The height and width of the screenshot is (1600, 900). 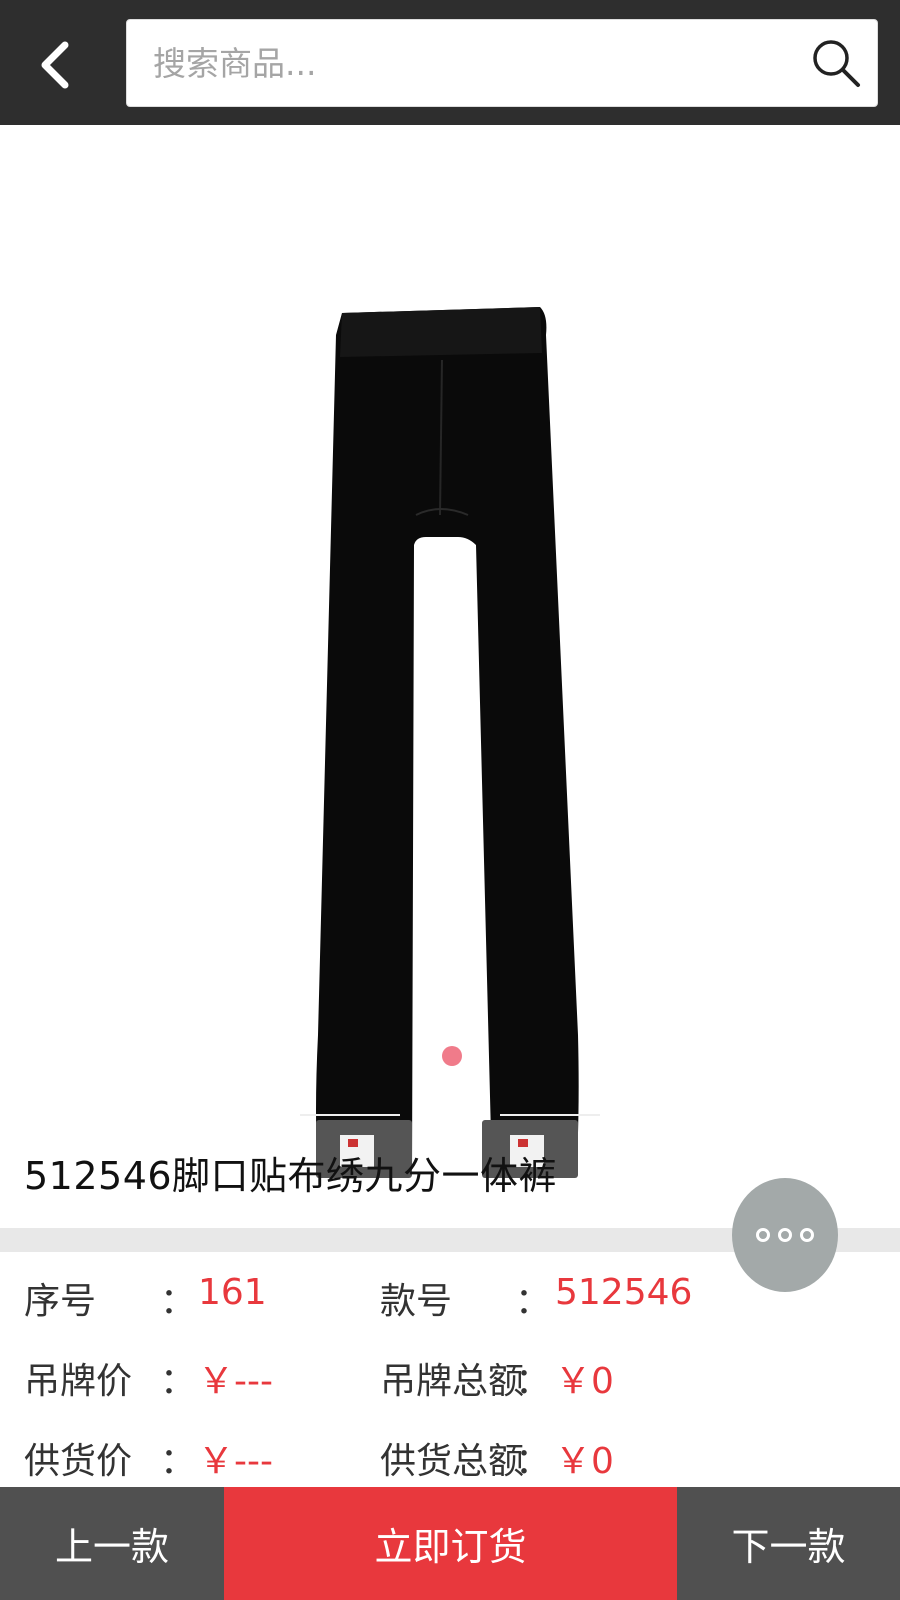 I want to click on supply-total-label: 供货总额, so click(x=452, y=1461).